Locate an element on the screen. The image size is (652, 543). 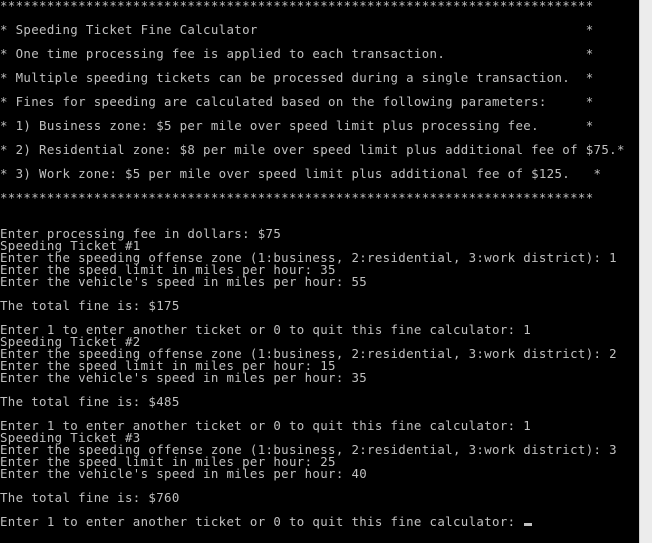
console-line: The total fine is: $175 is located at coordinates (90, 305).